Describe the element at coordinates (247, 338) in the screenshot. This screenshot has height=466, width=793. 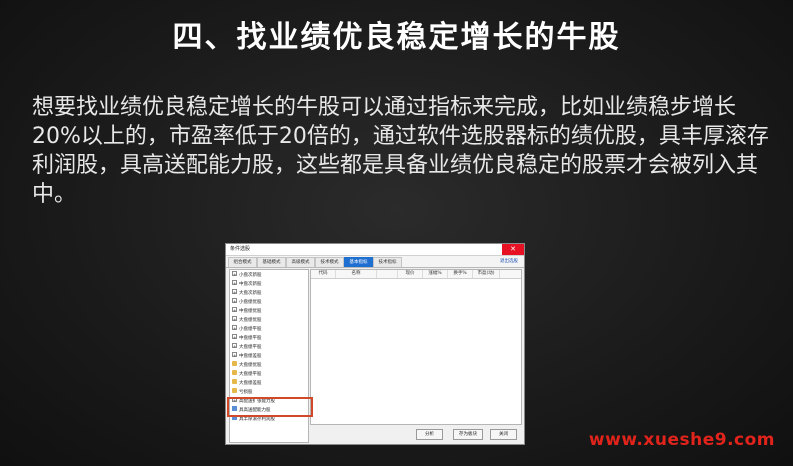
I see `tree-item: + 中盘绩平股` at that location.